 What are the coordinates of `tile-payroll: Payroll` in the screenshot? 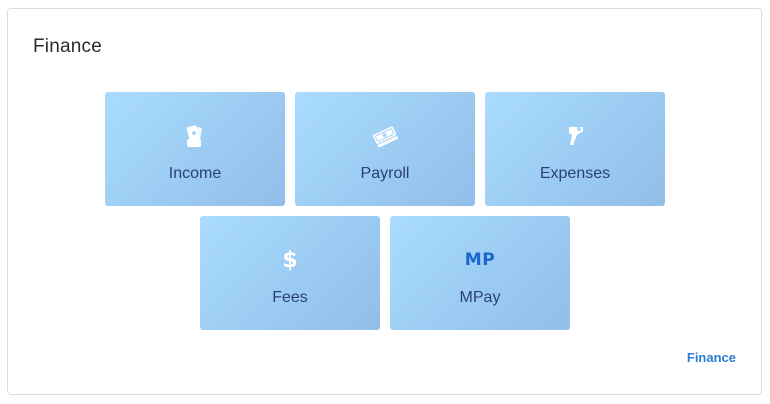 It's located at (385, 149).